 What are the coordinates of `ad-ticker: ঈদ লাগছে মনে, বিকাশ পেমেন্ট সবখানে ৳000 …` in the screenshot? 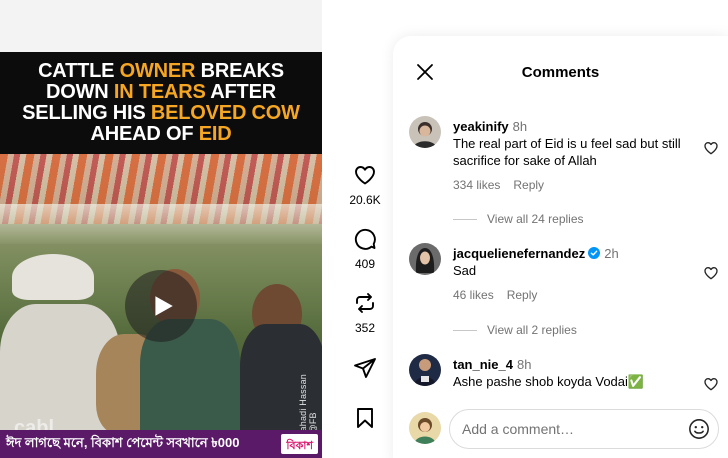 It's located at (161, 444).